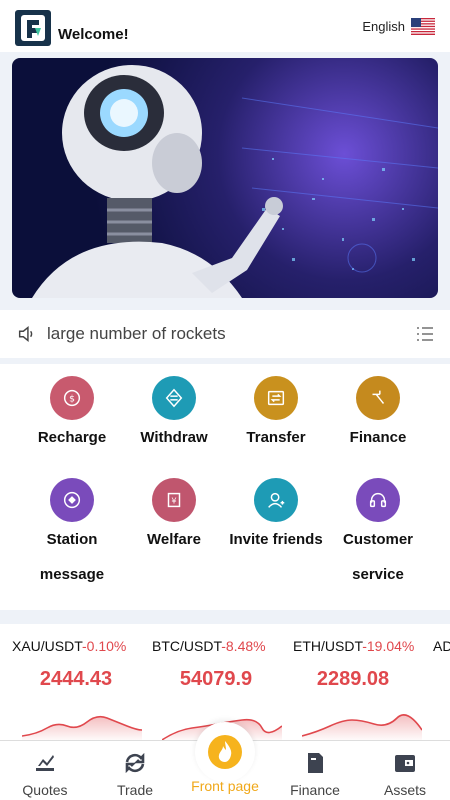 This screenshot has width=450, height=800. I want to click on tab-assets: Assets, so click(405, 770).